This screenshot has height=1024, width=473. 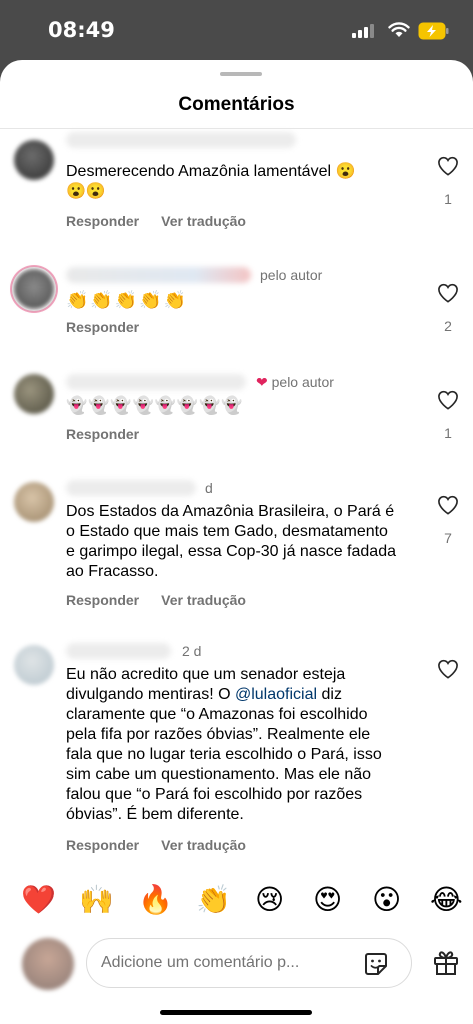 I want to click on battery-charging-icon, so click(x=433, y=31).